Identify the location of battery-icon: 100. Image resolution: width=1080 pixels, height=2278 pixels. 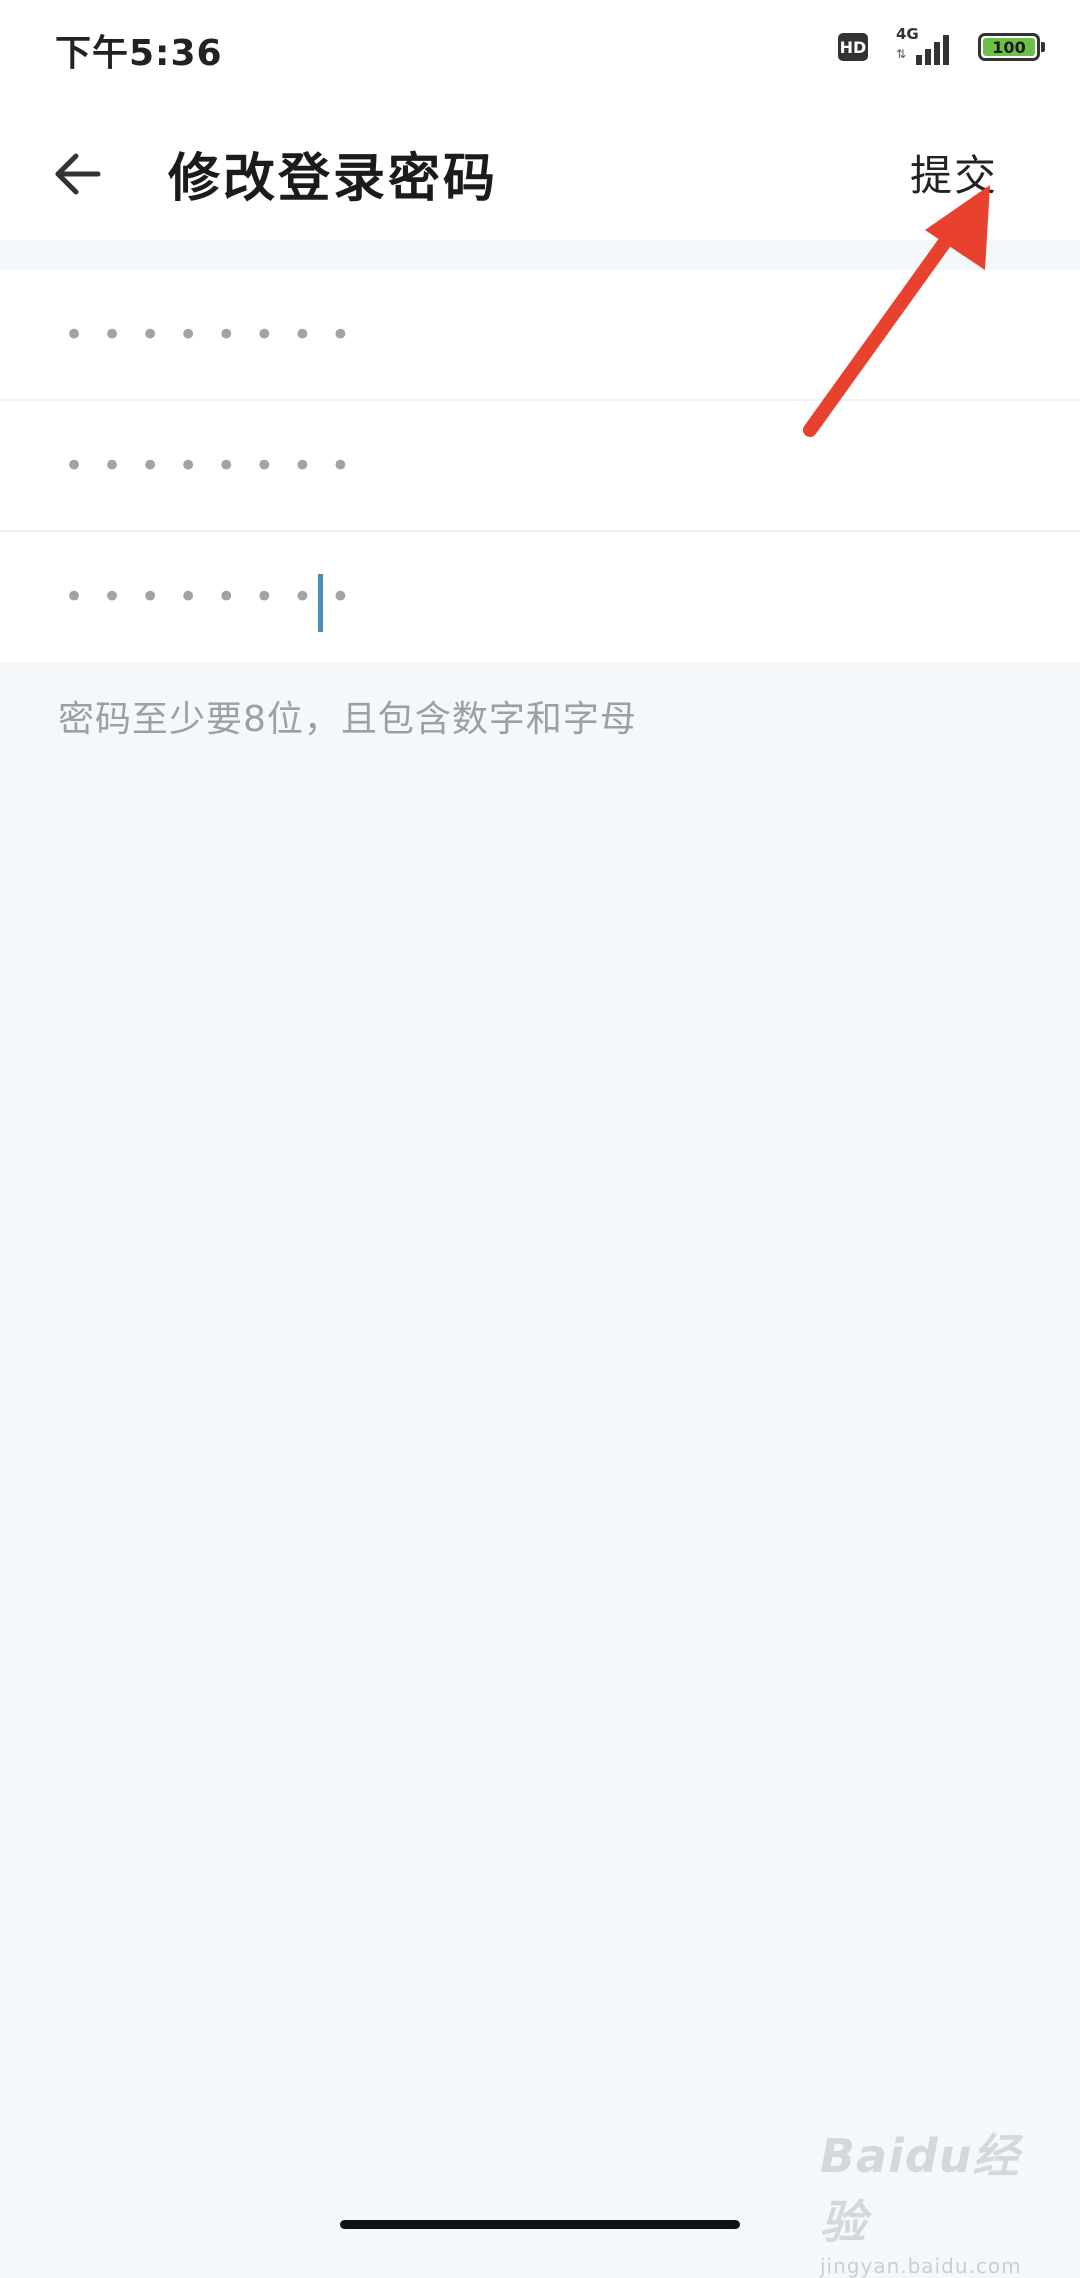
(1011, 47).